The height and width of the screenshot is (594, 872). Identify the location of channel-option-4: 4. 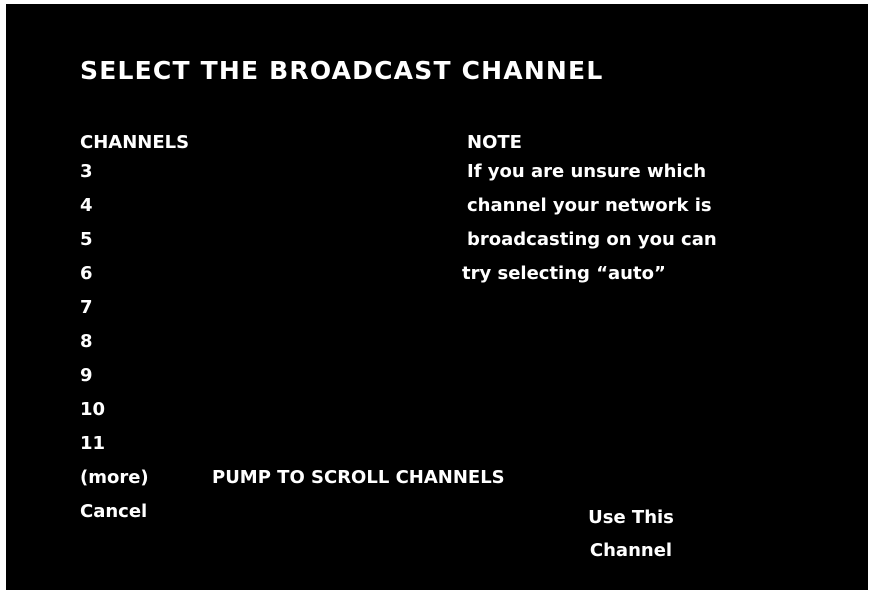
(92, 212).